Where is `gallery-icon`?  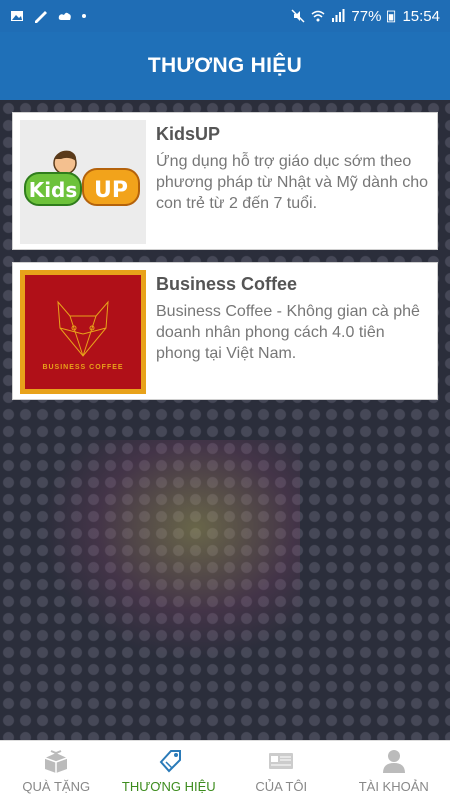 gallery-icon is located at coordinates (17, 16).